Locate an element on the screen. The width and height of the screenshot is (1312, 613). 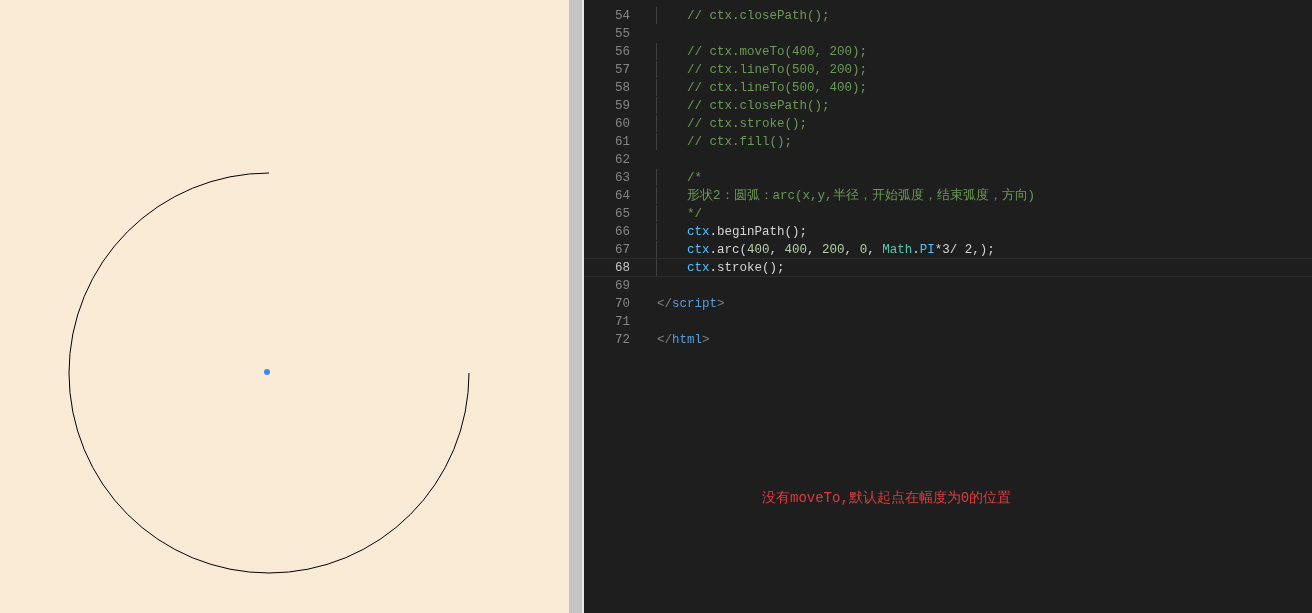
code-line: // ctx.lineTo(500, 400); is located at coordinates (762, 87).